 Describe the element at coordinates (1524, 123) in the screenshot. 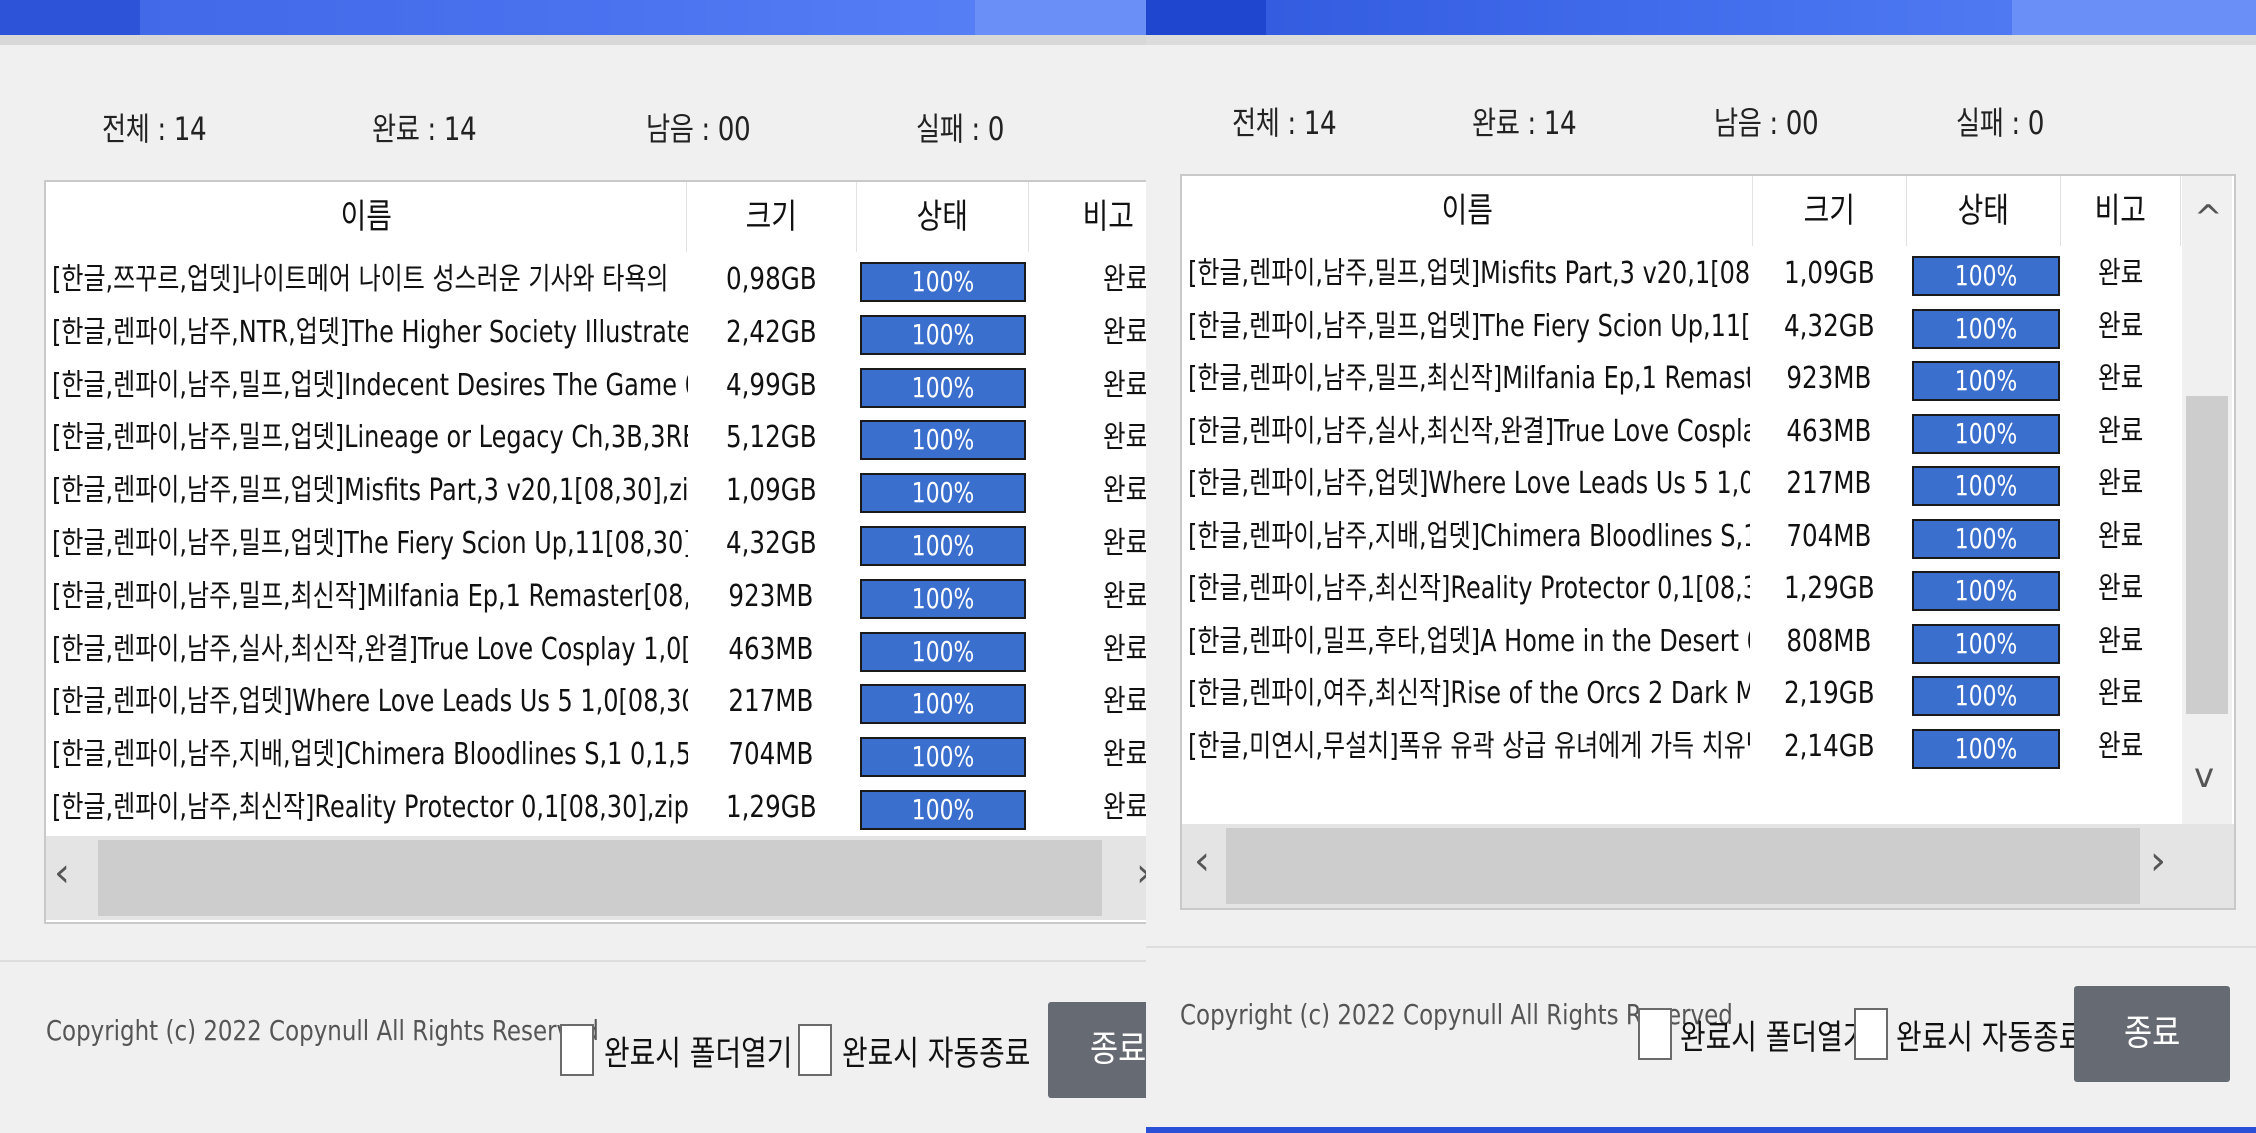

I see `stat-done: 완료 : 14` at that location.